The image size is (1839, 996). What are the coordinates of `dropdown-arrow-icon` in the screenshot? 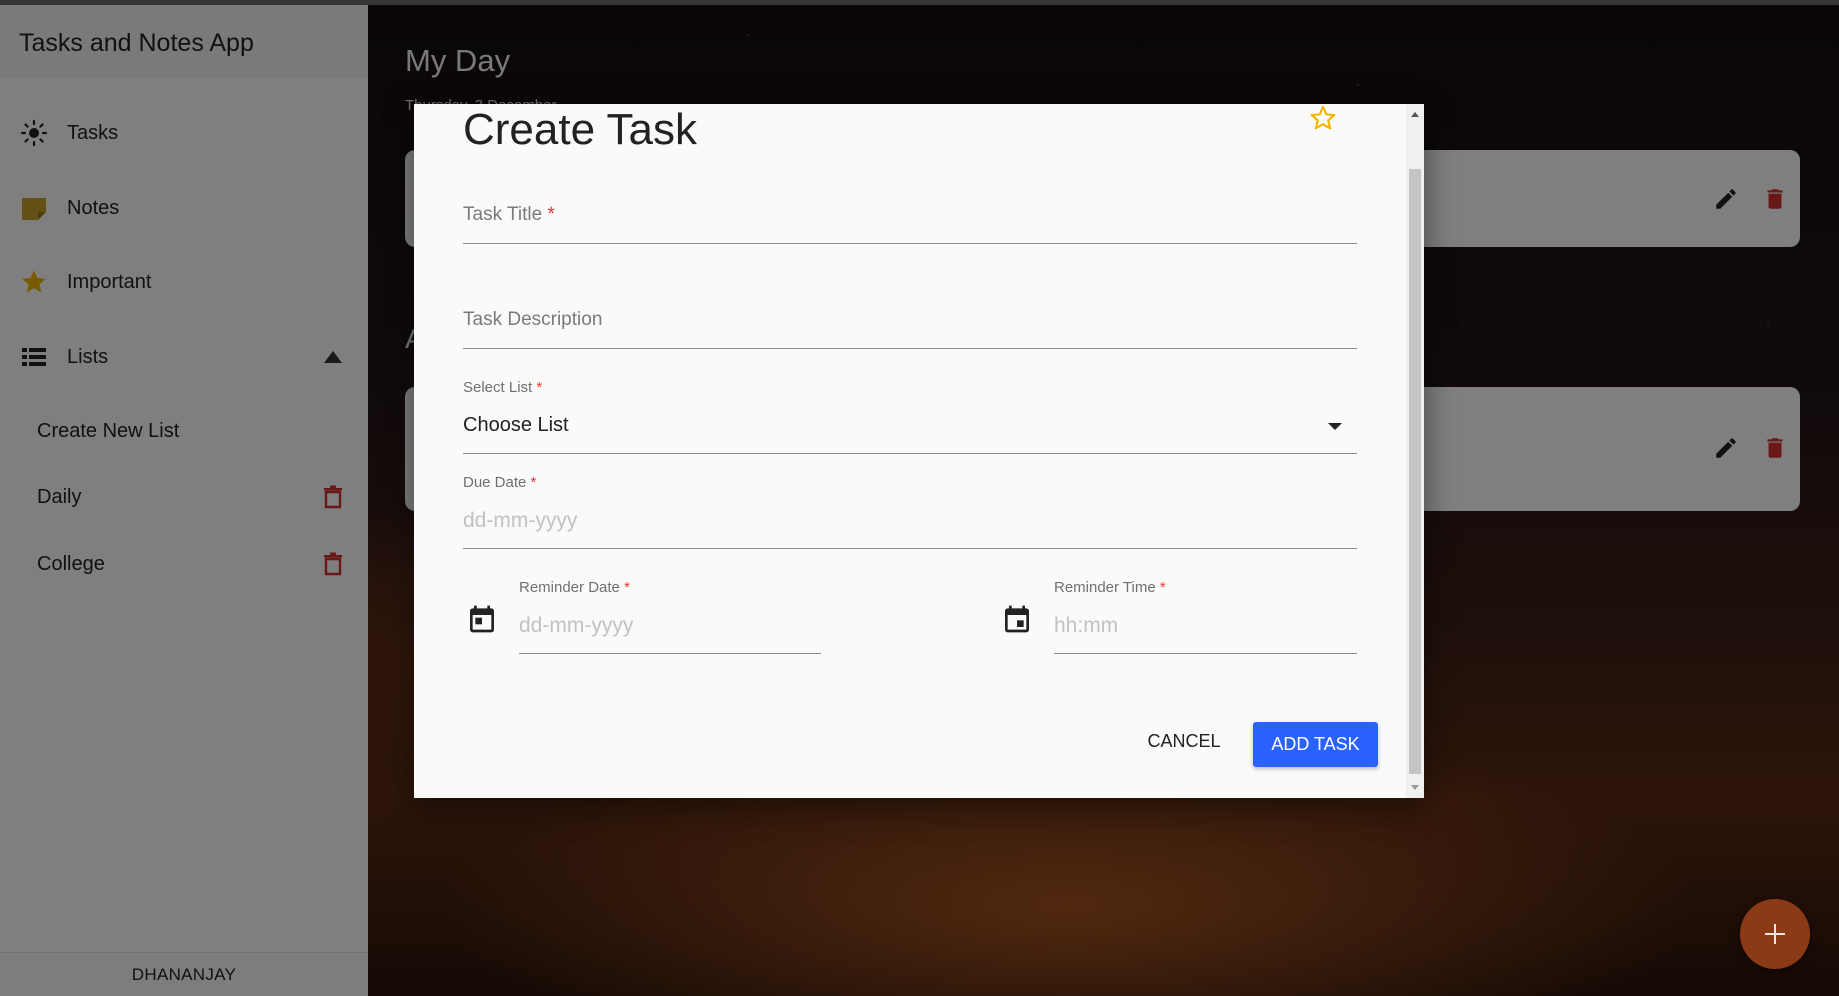 It's located at (1335, 426).